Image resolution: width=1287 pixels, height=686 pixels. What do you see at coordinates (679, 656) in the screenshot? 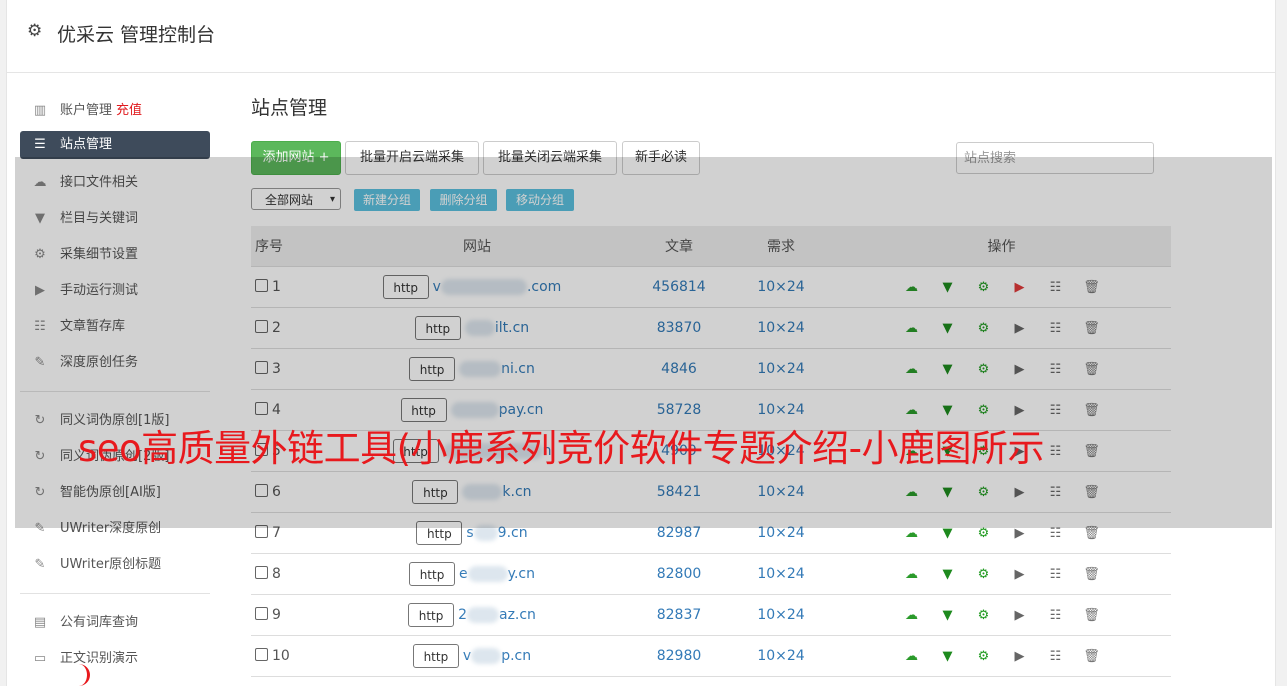
I see `articles-cell: 82980` at bounding box center [679, 656].